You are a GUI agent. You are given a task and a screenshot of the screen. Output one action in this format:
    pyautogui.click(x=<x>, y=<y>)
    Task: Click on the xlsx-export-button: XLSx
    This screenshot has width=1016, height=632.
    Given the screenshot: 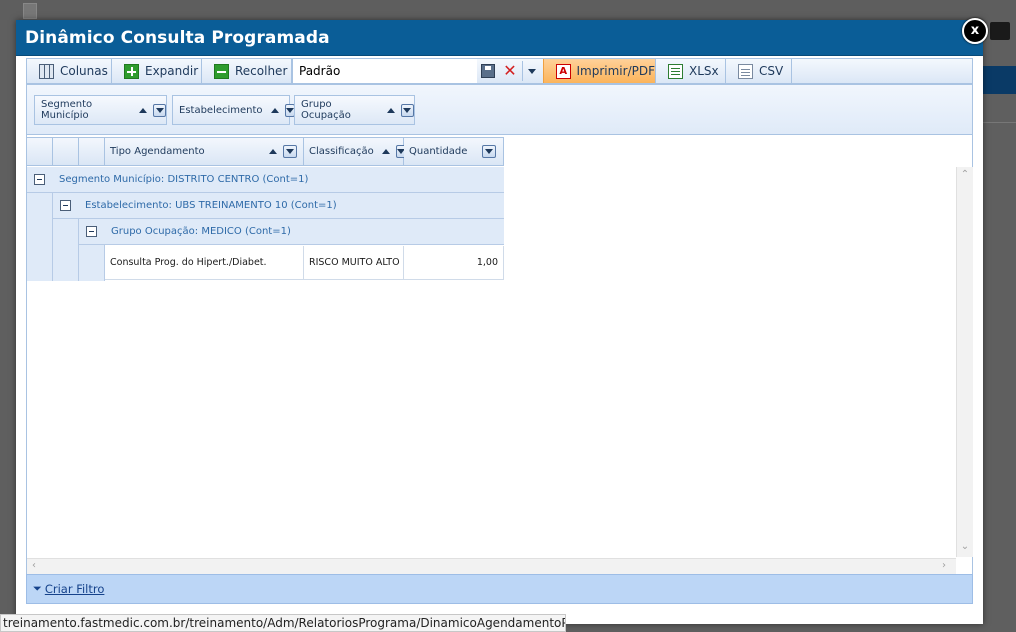 What is the action you would take?
    pyautogui.click(x=691, y=71)
    